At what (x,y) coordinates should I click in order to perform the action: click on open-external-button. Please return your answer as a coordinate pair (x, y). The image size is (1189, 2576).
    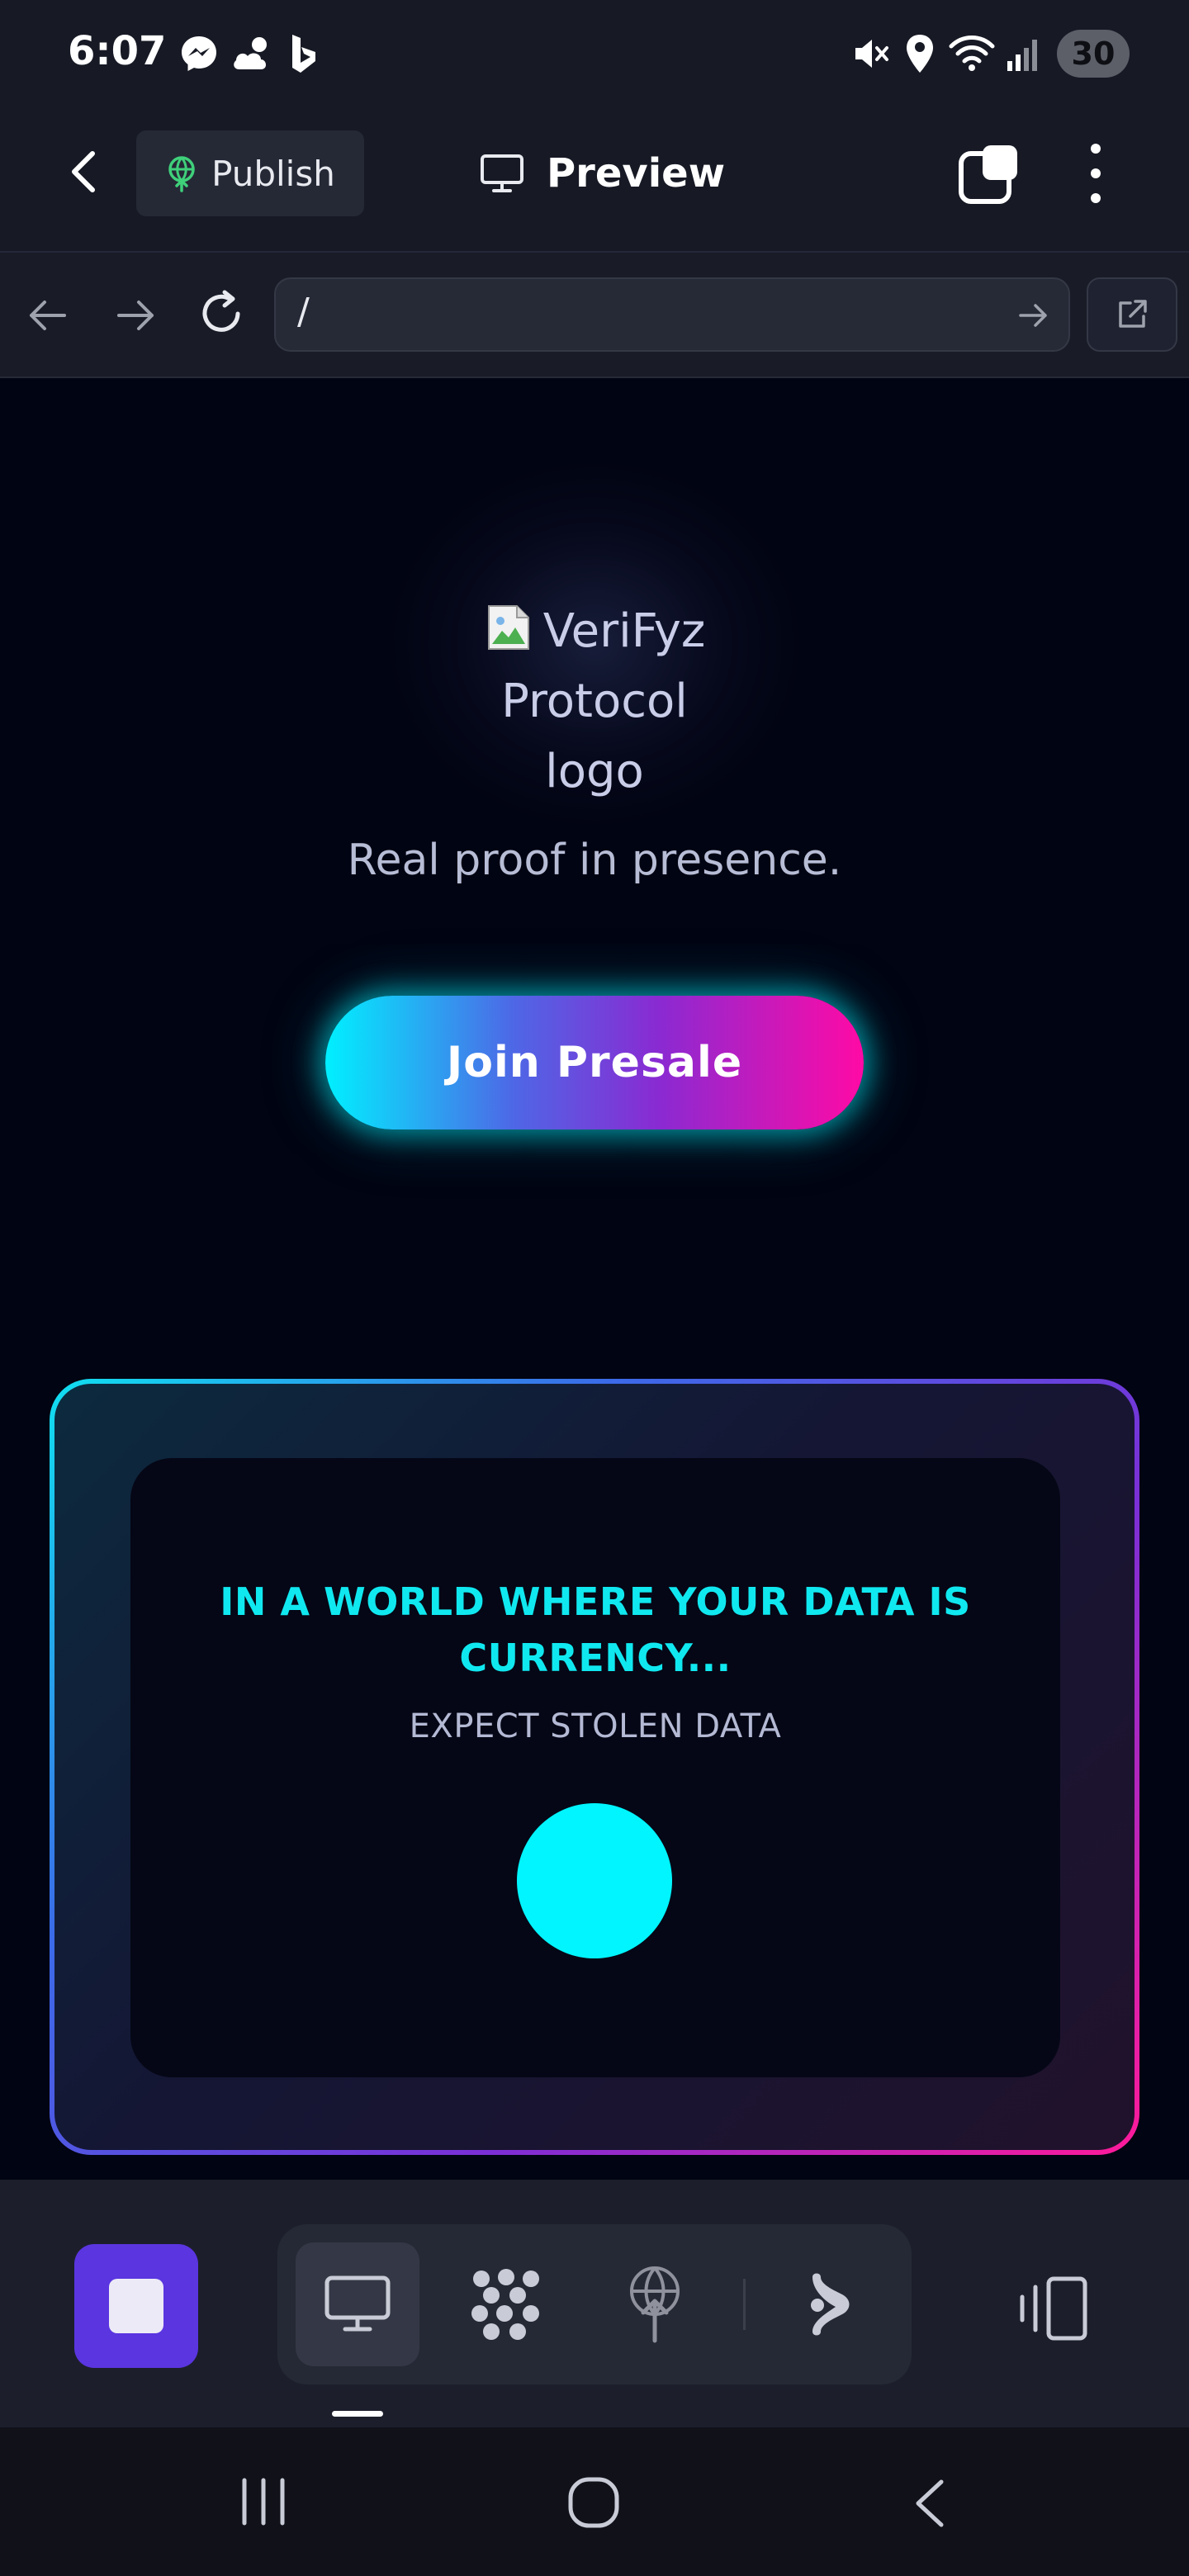
    Looking at the image, I should click on (1132, 314).